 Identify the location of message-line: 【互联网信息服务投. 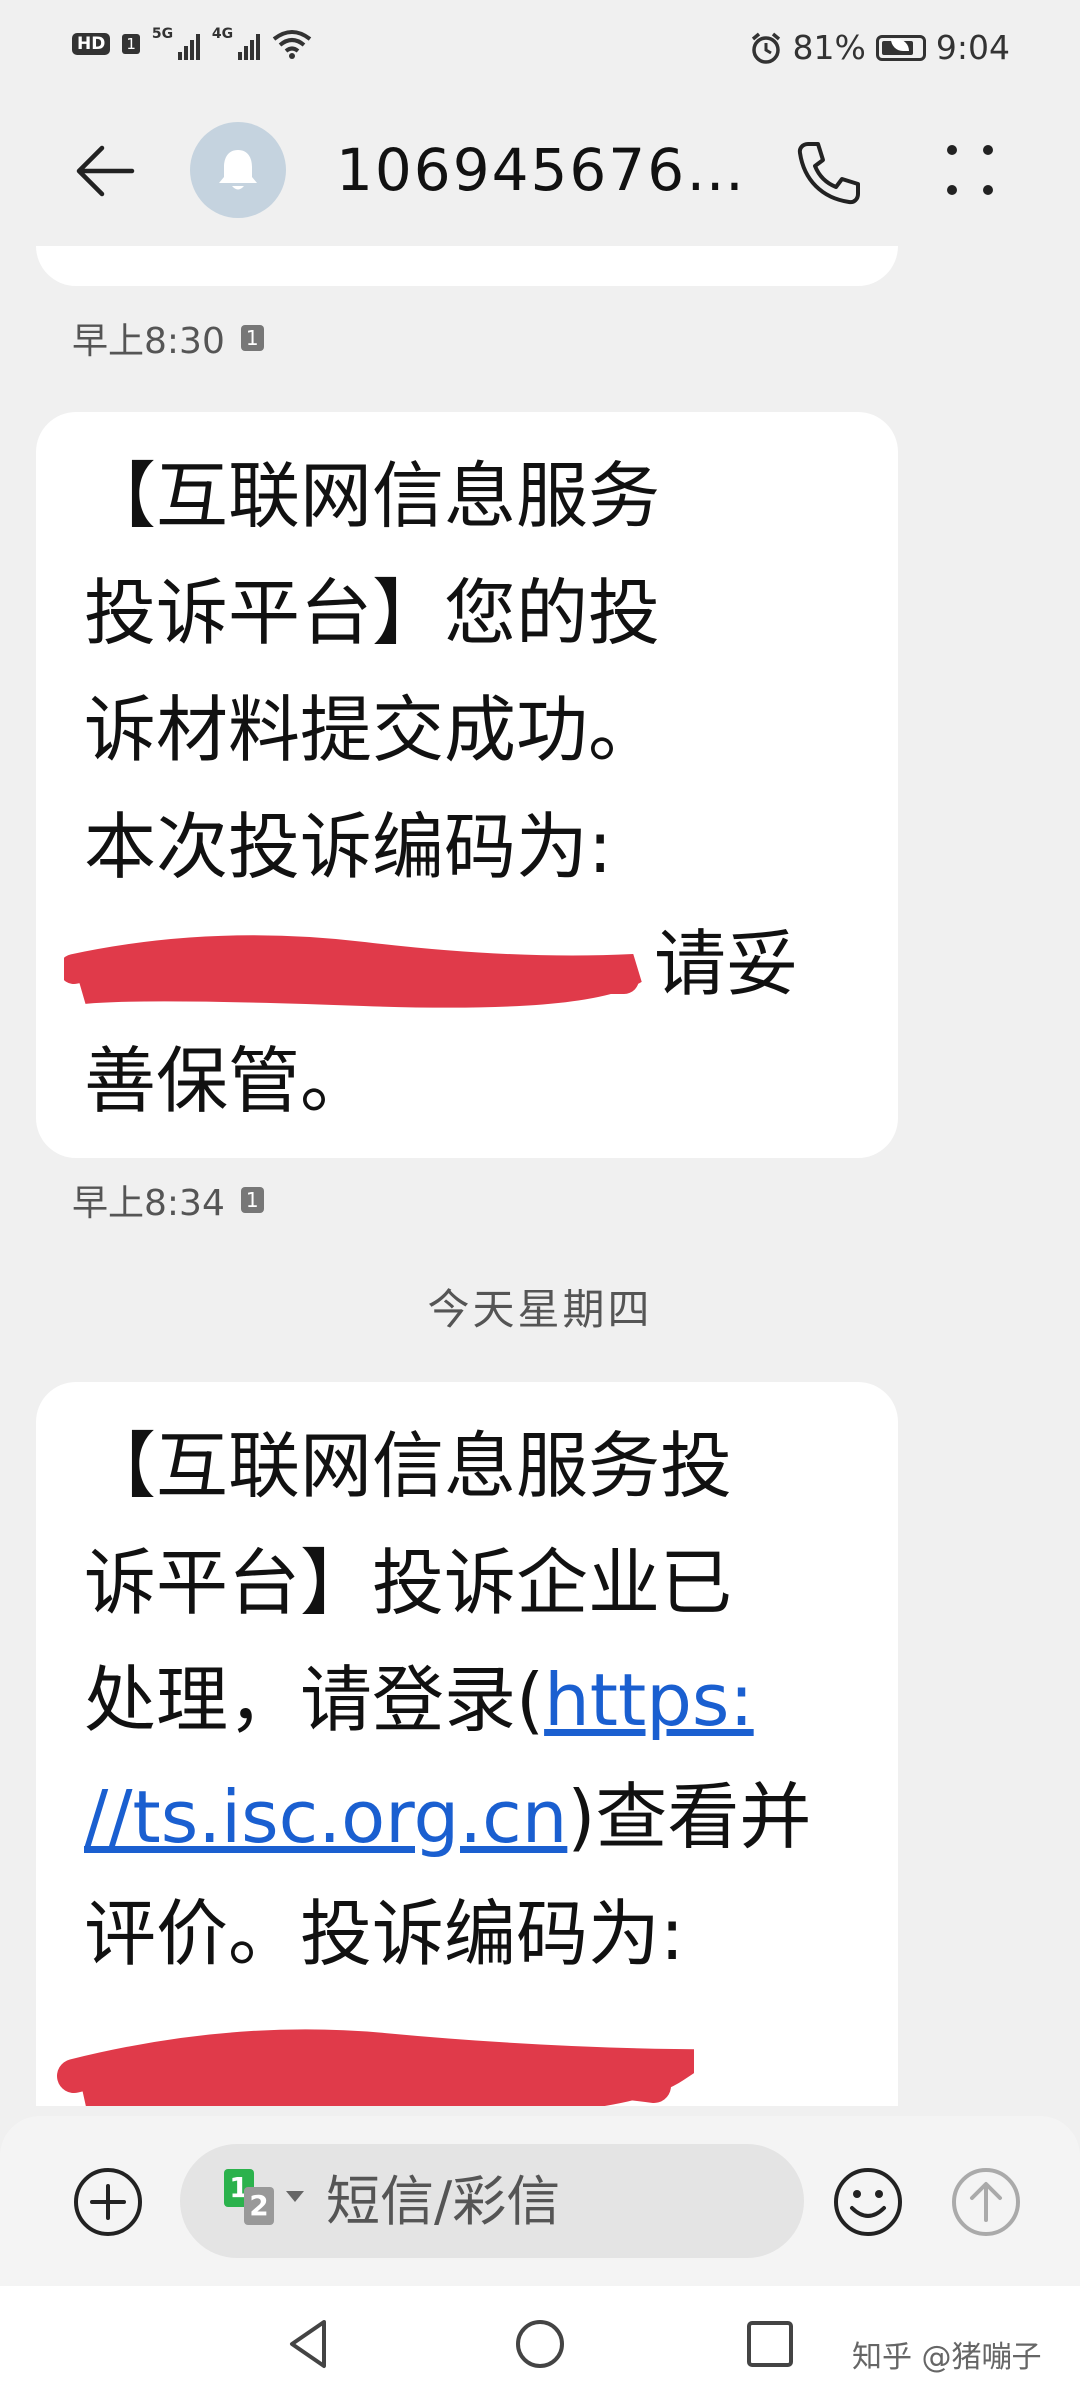
(408, 1466).